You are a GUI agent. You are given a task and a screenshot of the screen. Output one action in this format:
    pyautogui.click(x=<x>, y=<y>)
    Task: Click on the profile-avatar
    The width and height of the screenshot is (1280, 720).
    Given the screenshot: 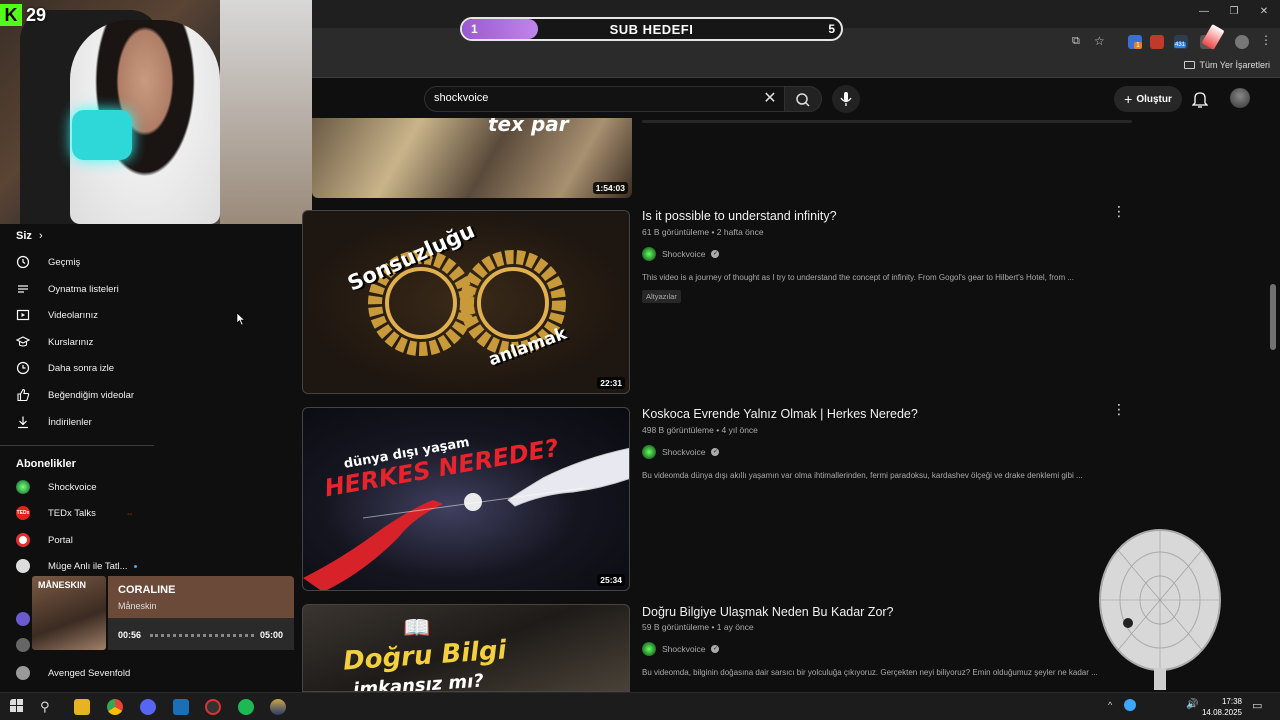 What is the action you would take?
    pyautogui.click(x=1242, y=42)
    